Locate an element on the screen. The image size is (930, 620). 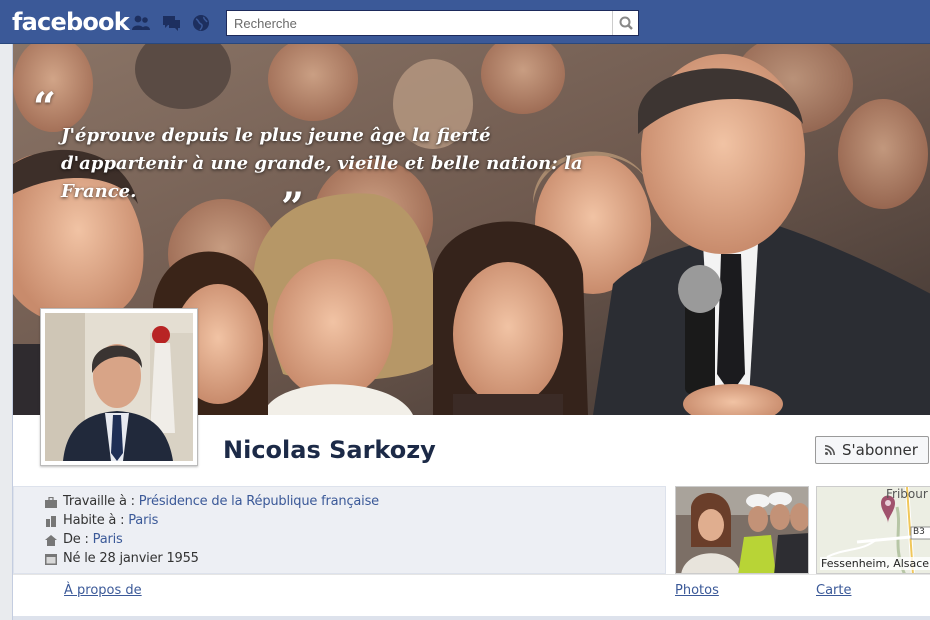
facebook-logo: facebook is located at coordinates (71, 22).